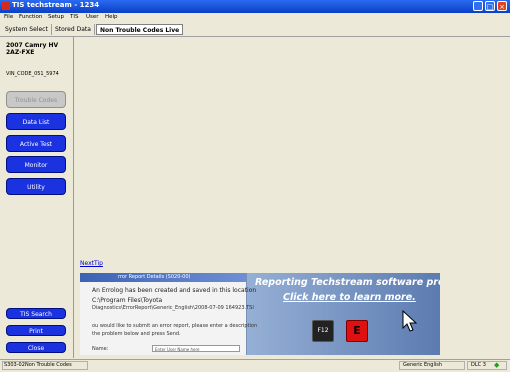  Describe the element at coordinates (423, 365) in the screenshot. I see `status-language: Generic English` at that location.